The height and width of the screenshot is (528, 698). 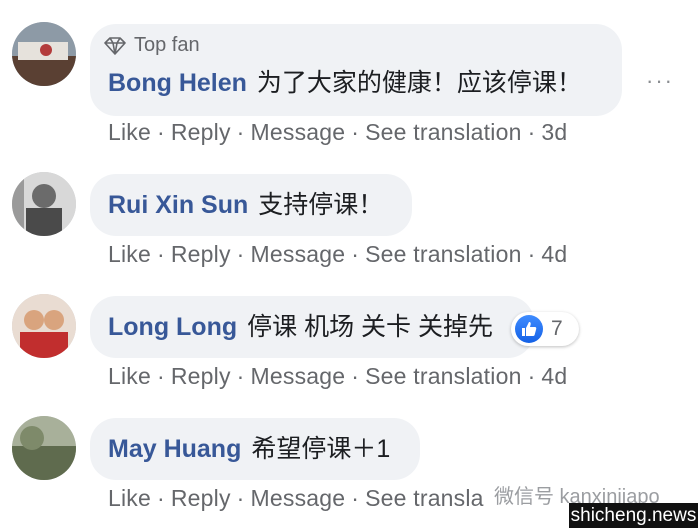 I want to click on comment-bubble: Rui Xin Sun 支持停课！, so click(x=251, y=205).